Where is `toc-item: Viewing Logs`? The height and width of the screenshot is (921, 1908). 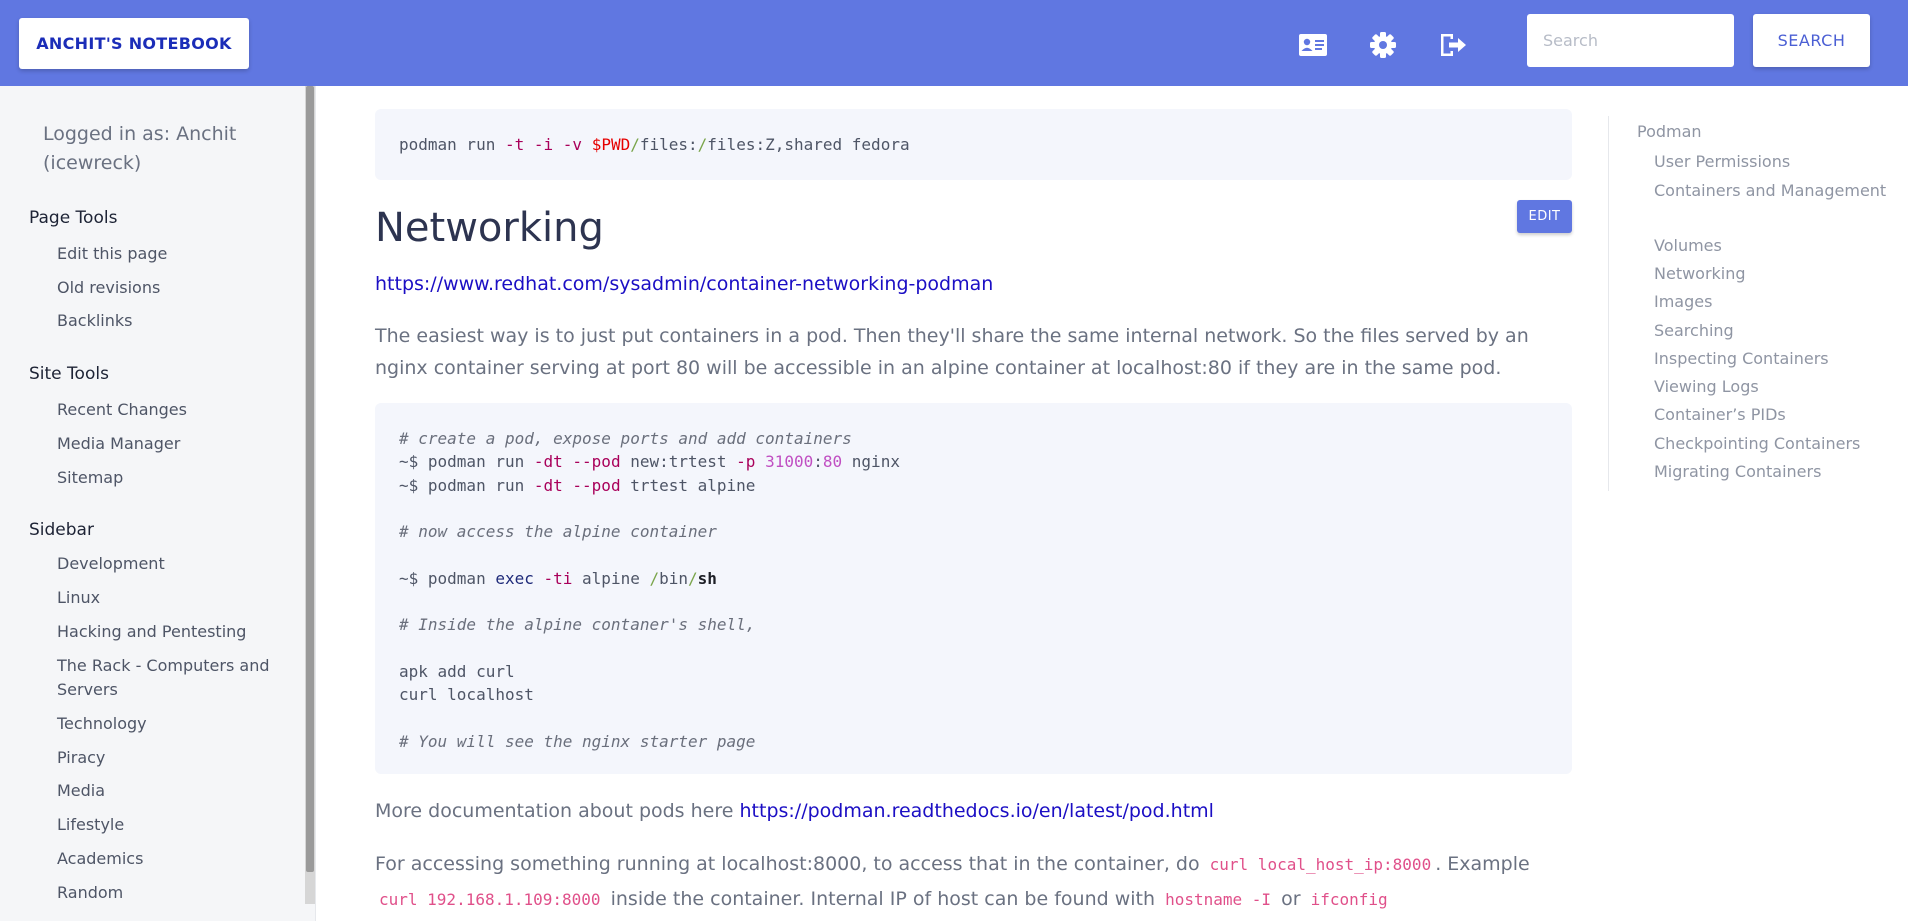 toc-item: Viewing Logs is located at coordinates (1779, 387).